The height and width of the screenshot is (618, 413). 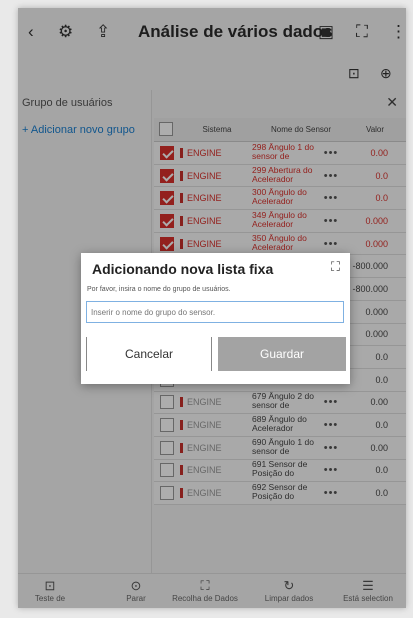 What do you see at coordinates (183, 269) in the screenshot?
I see `dialog-title: Adicionando nova lista fixa` at bounding box center [183, 269].